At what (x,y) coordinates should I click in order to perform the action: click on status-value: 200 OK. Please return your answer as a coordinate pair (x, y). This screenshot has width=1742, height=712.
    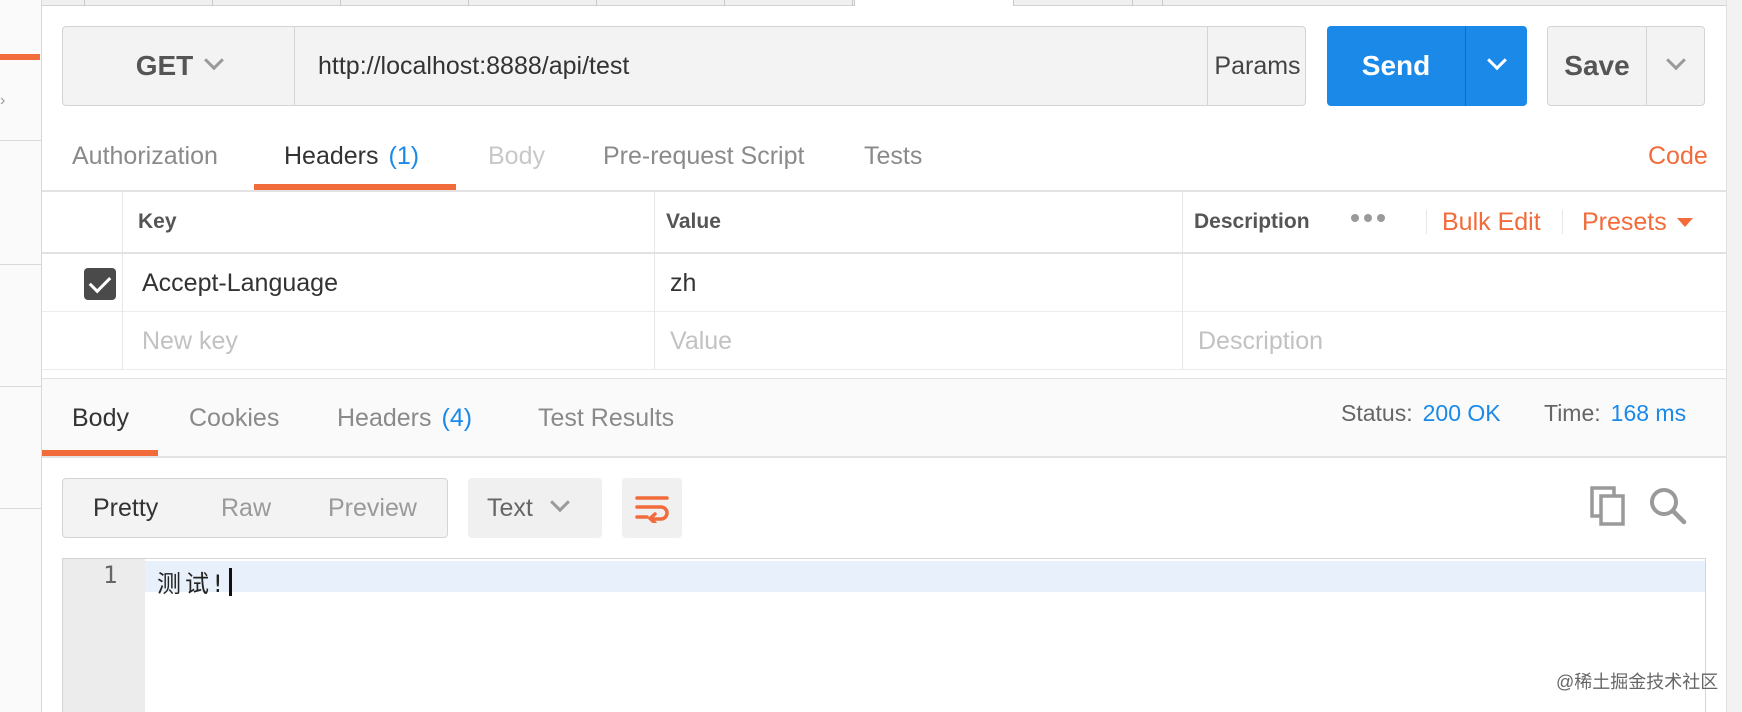
    Looking at the image, I should click on (1461, 413).